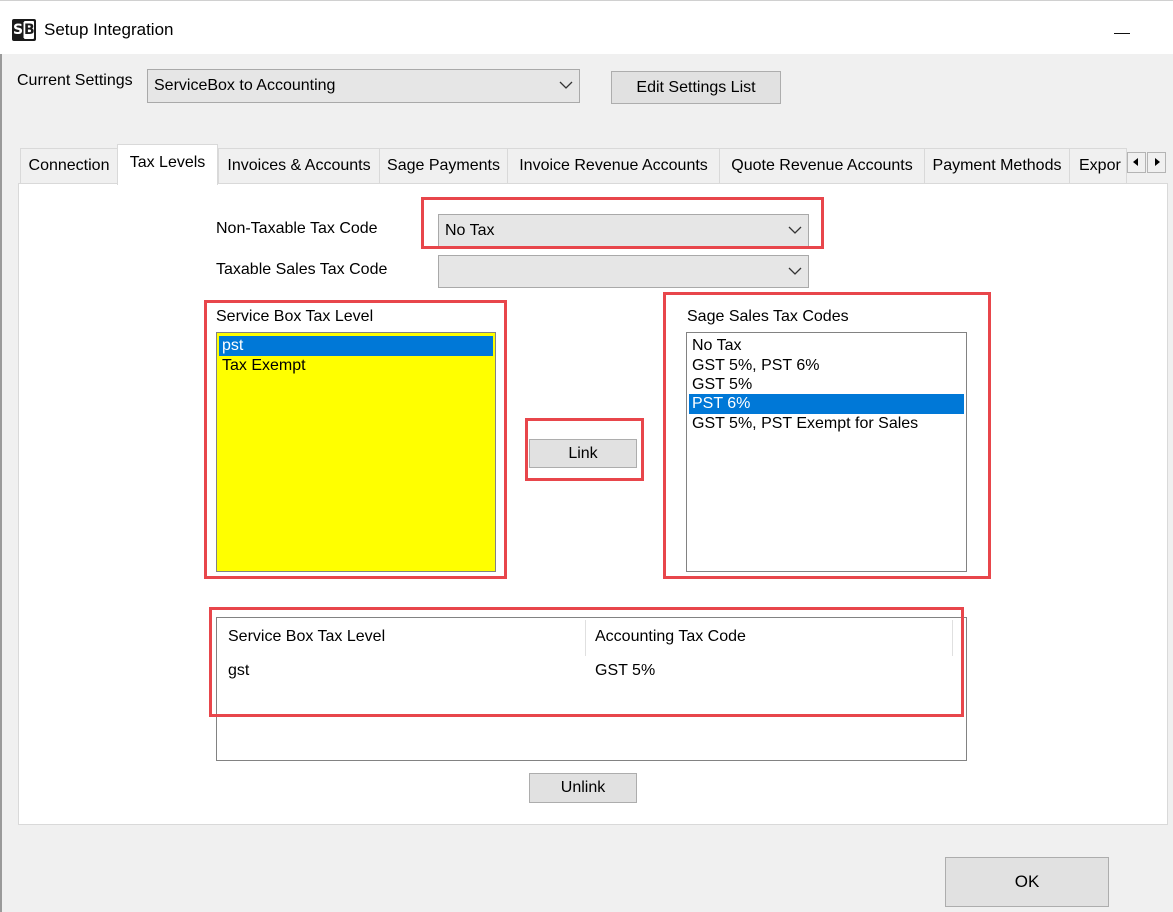 This screenshot has width=1173, height=912. What do you see at coordinates (29, 30) in the screenshot?
I see `app-icon-letter-b: B` at bounding box center [29, 30].